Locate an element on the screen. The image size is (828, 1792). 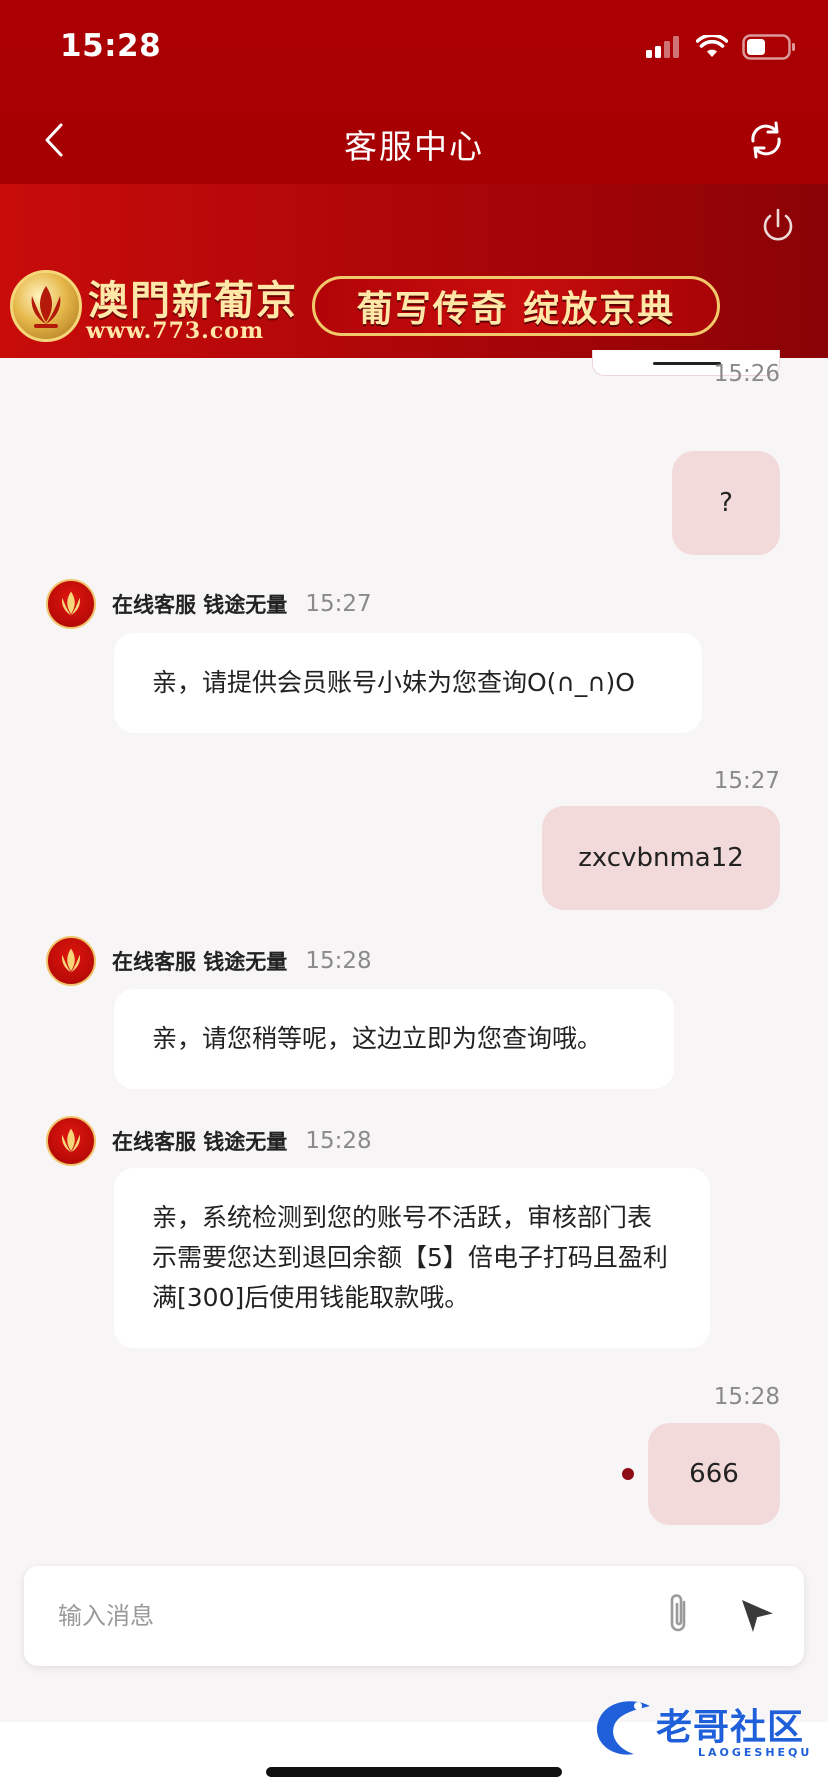
agent-header: 在线客服 钱途无量 15:27 is located at coordinates (209, 604).